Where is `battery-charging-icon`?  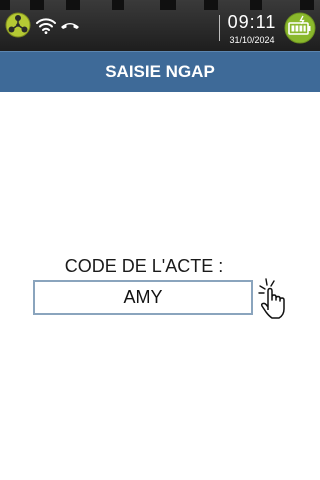 battery-charging-icon is located at coordinates (300, 28).